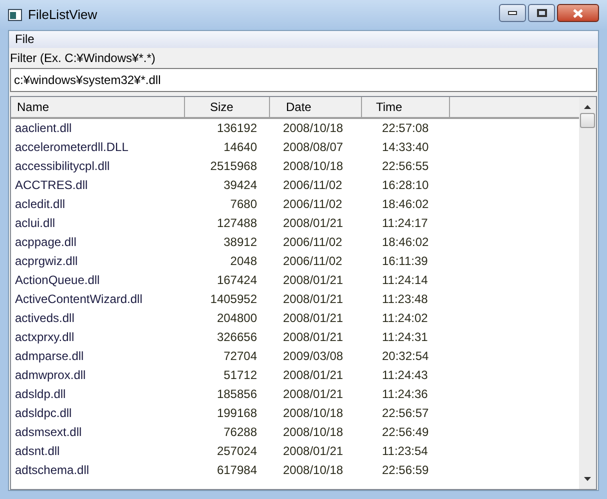 The image size is (607, 499). I want to click on table-cell: 2048, so click(243, 261).